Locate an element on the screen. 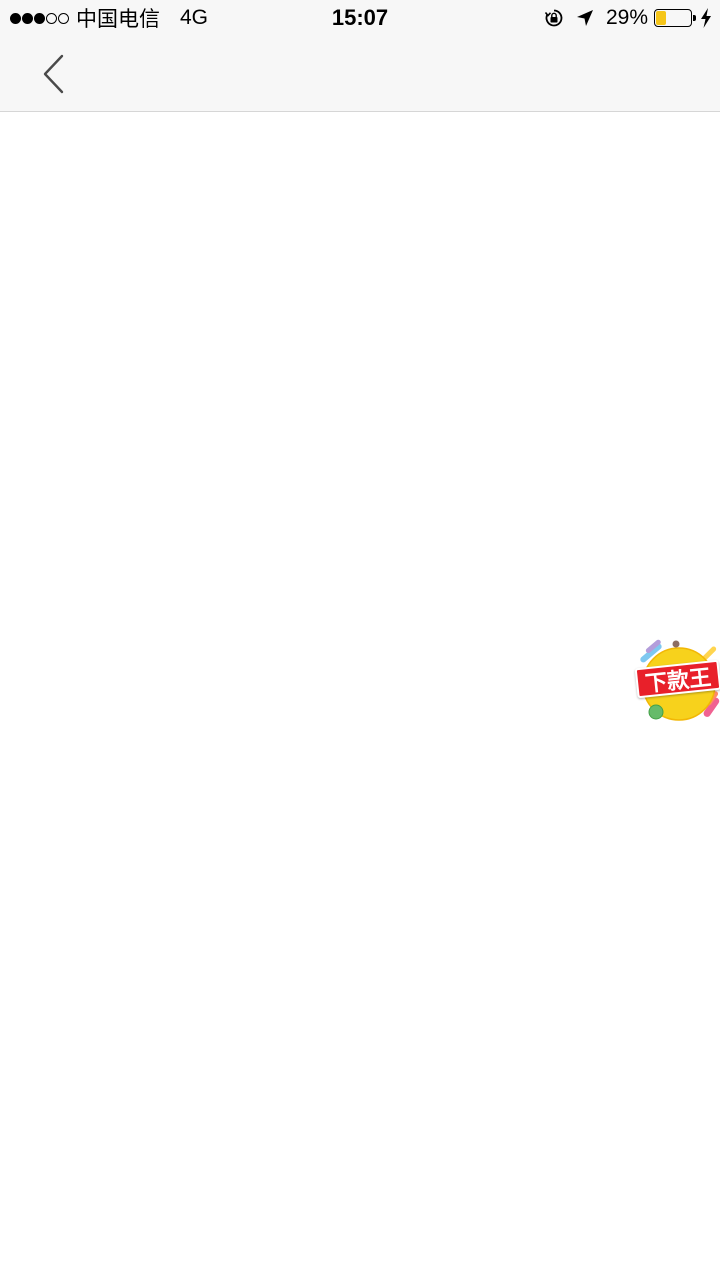 This screenshot has width=720, height=1280. status-right: 29% is located at coordinates (628, 18).